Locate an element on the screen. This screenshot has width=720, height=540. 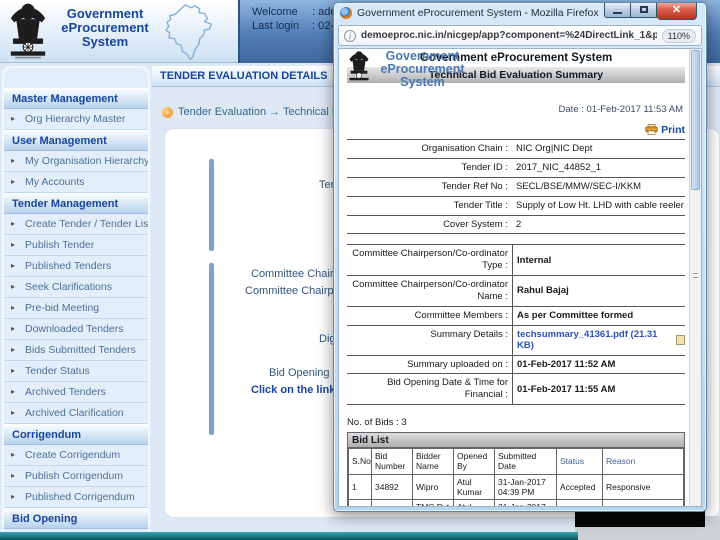
popup-scrollbar is located at coordinates (695, 277).